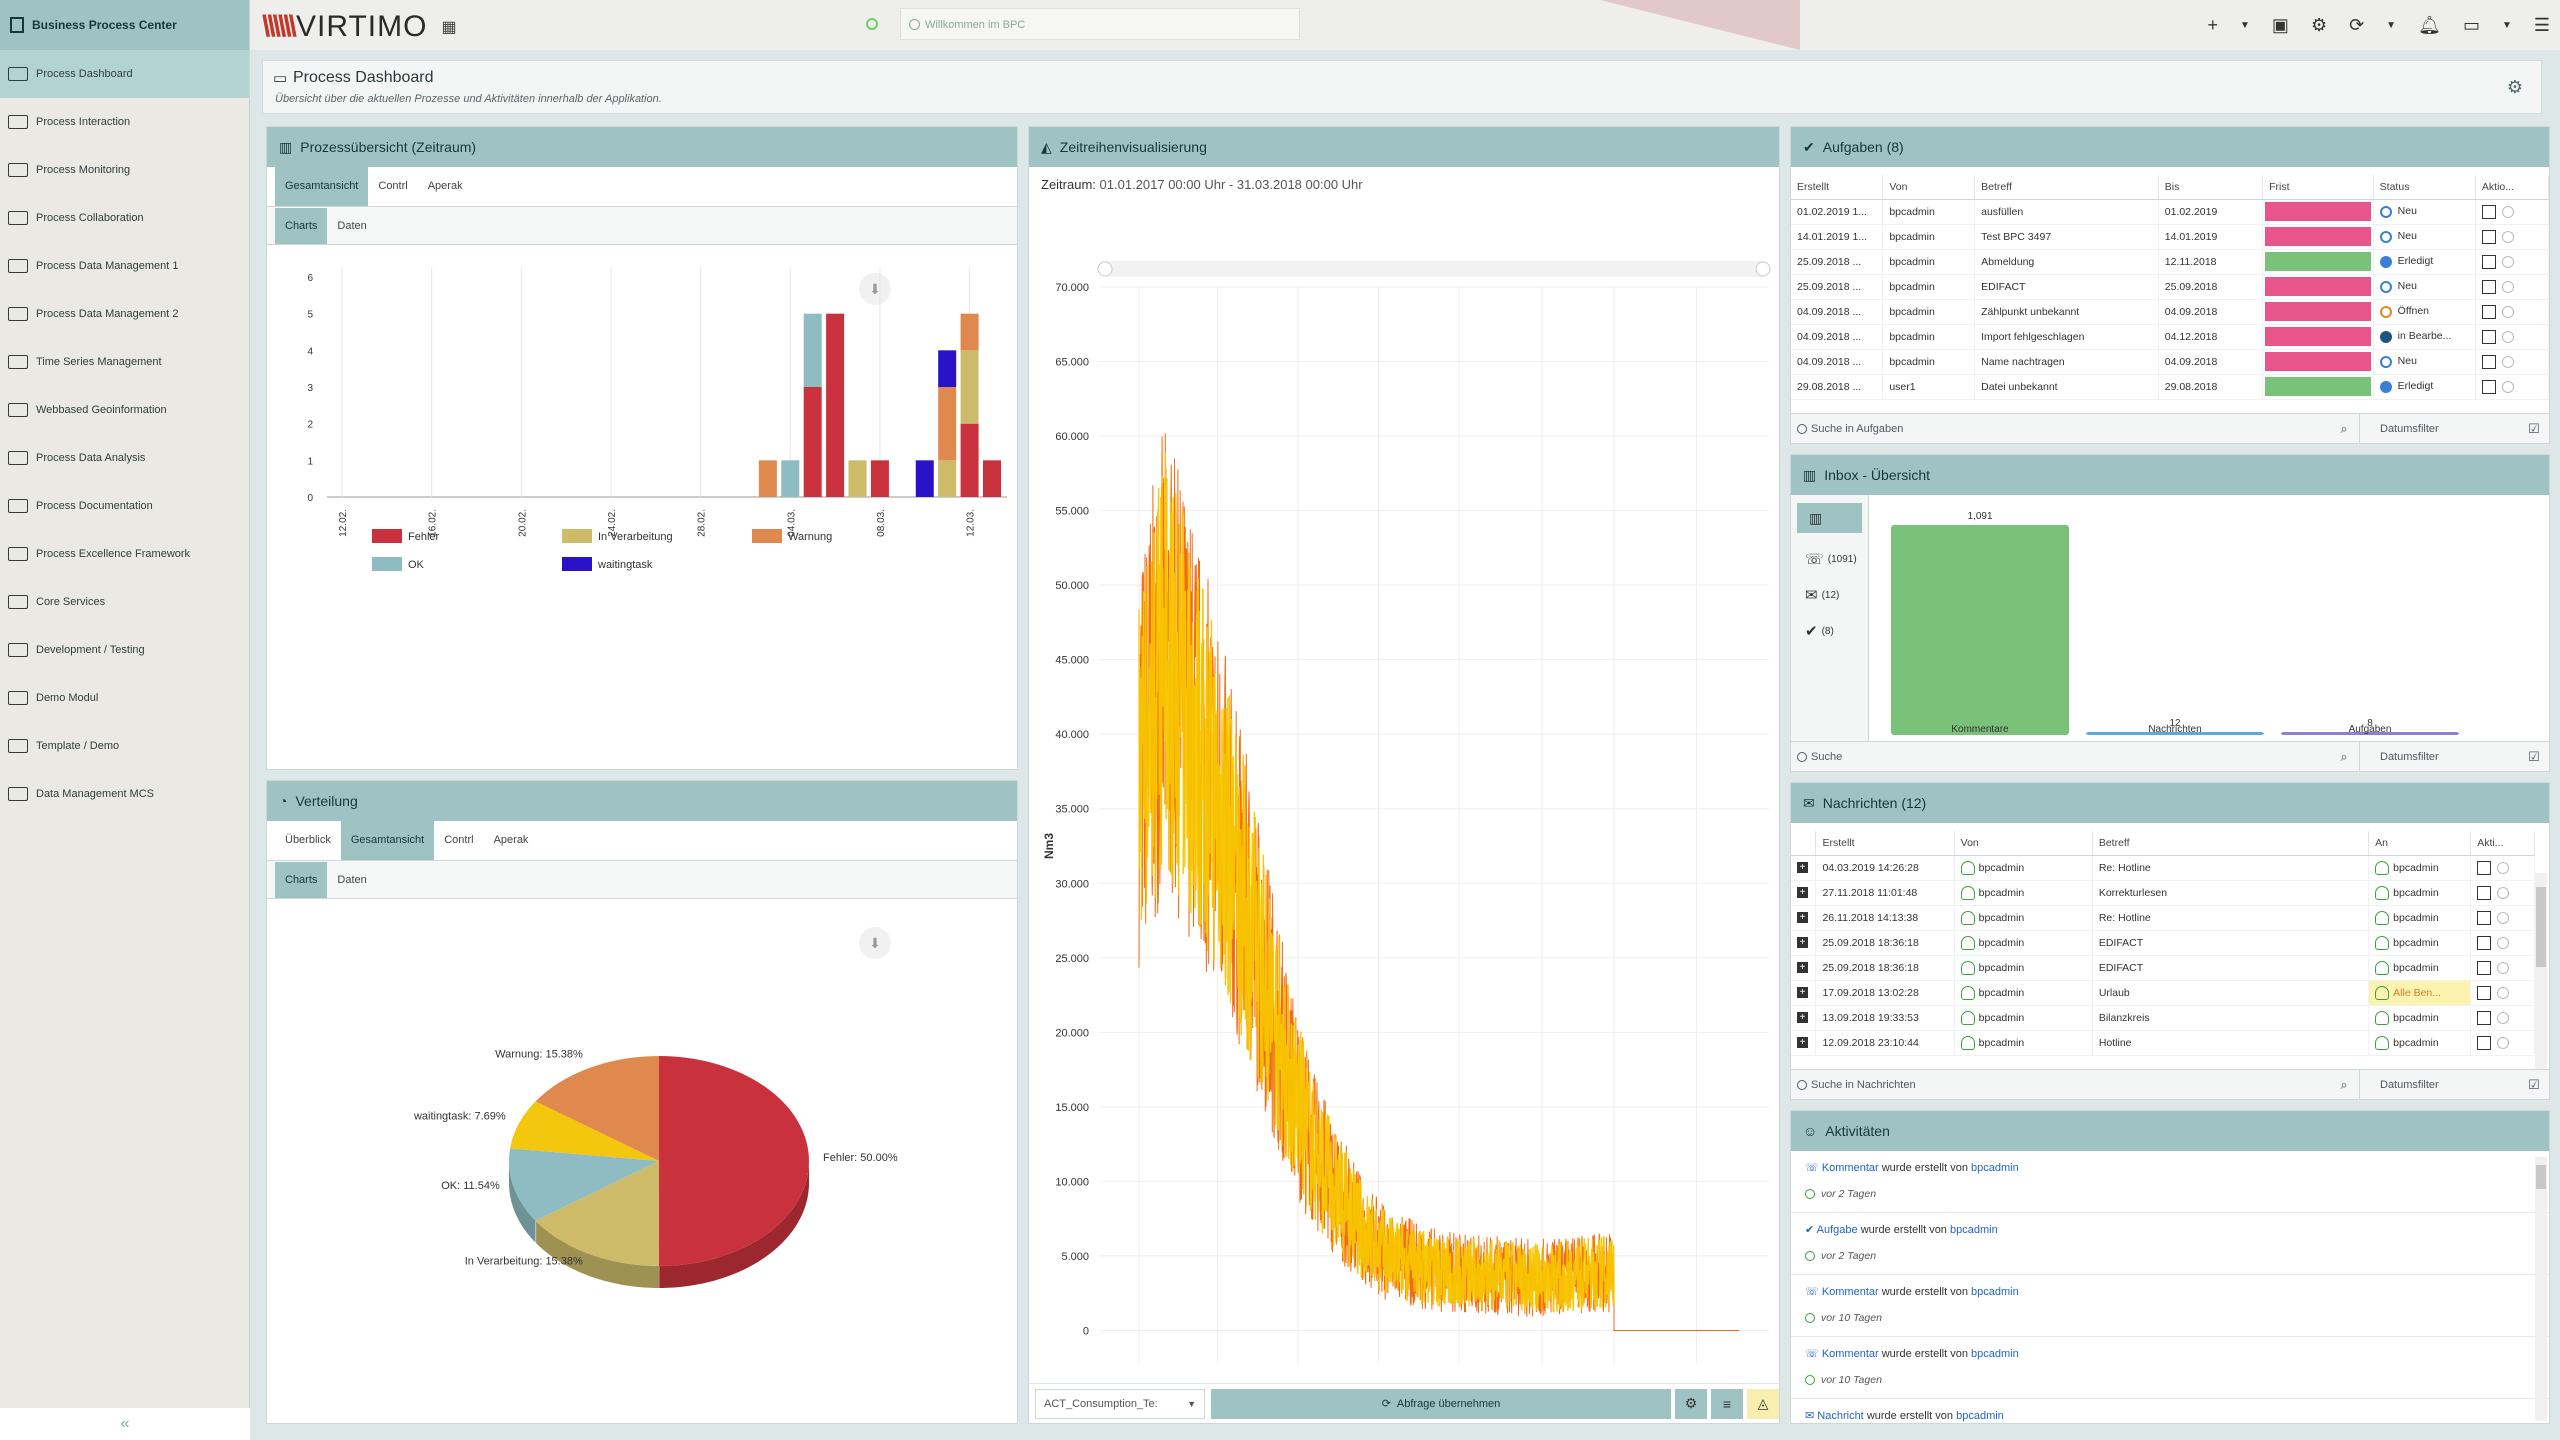 The image size is (2560, 1440). What do you see at coordinates (2424, 187) in the screenshot?
I see `tasks-column-5: Status` at bounding box center [2424, 187].